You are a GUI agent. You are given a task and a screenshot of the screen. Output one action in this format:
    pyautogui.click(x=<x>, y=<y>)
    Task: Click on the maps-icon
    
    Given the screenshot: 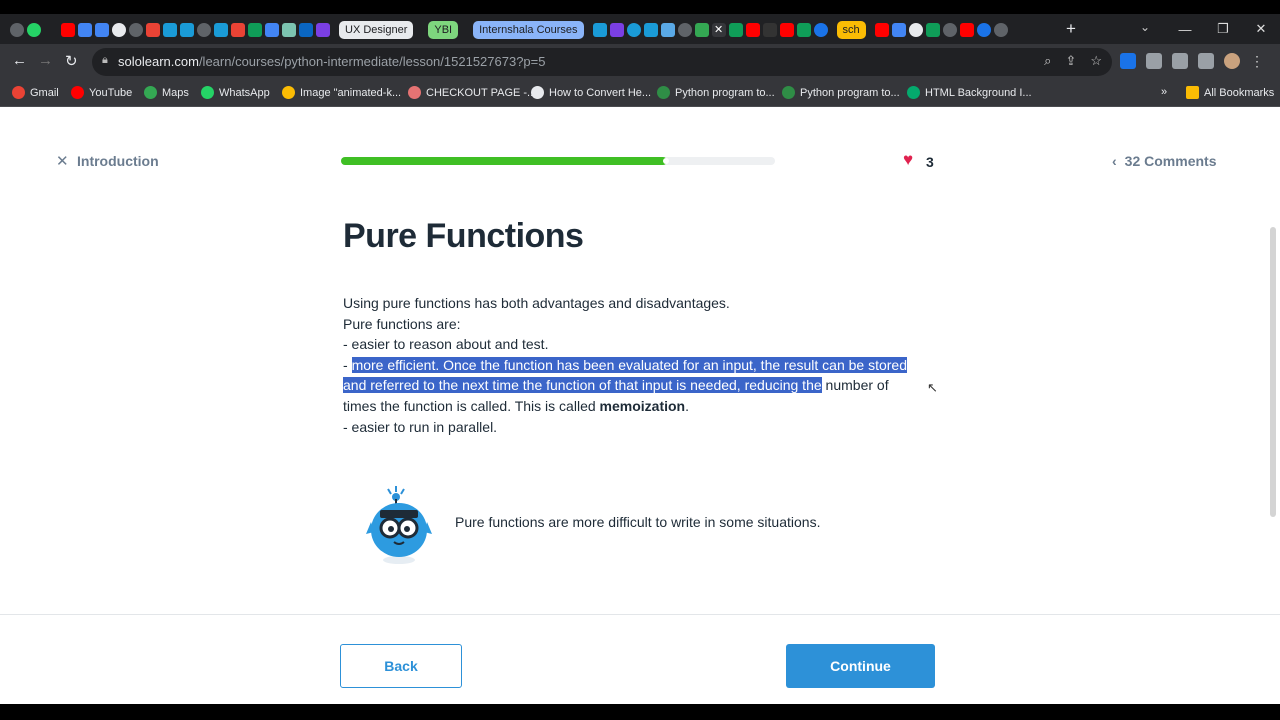 What is the action you would take?
    pyautogui.click(x=150, y=92)
    